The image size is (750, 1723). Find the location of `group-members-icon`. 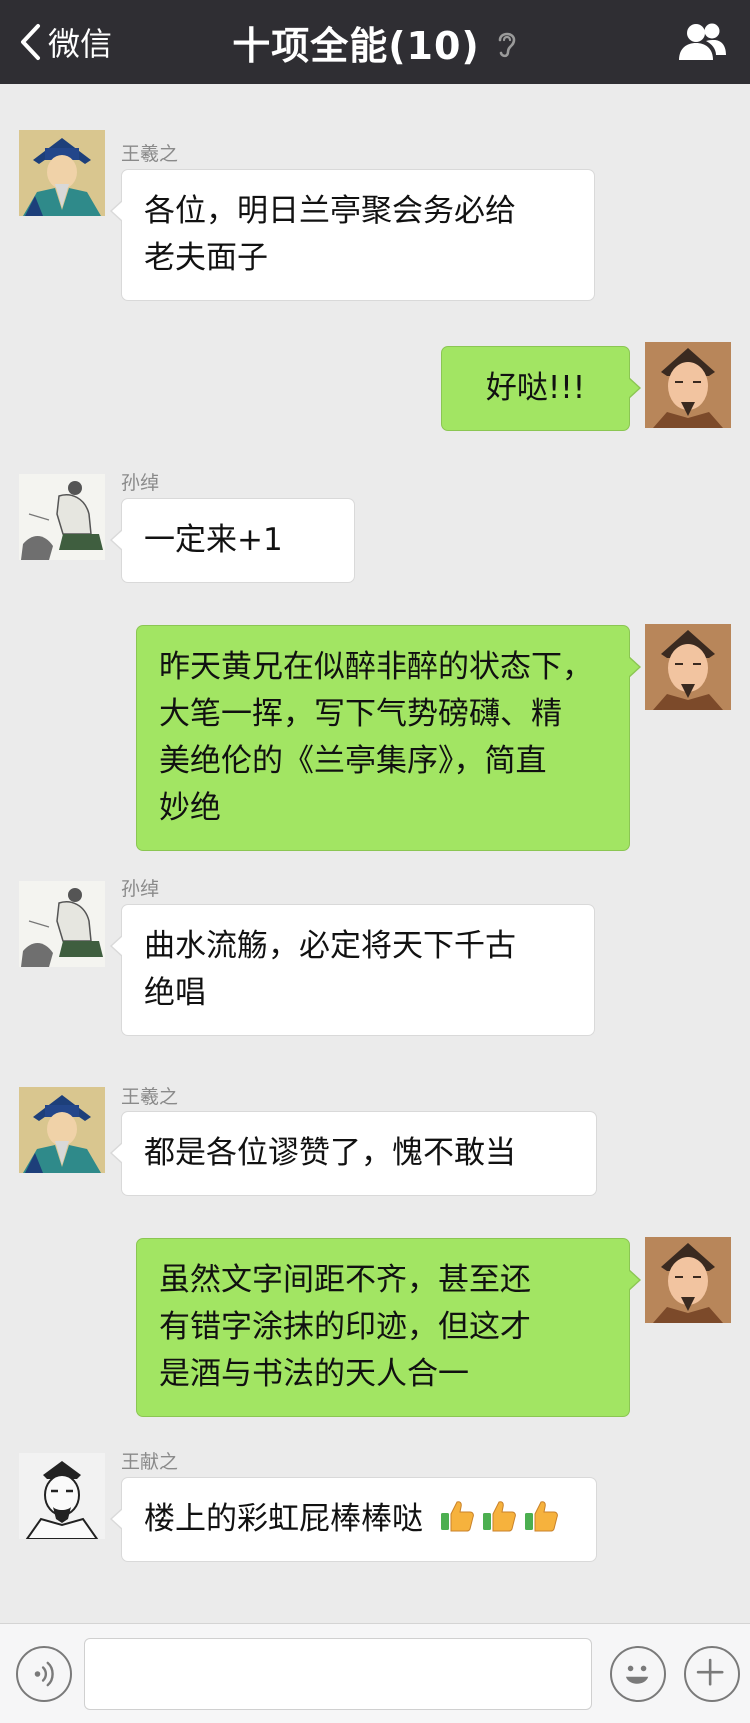

group-members-icon is located at coordinates (702, 42).